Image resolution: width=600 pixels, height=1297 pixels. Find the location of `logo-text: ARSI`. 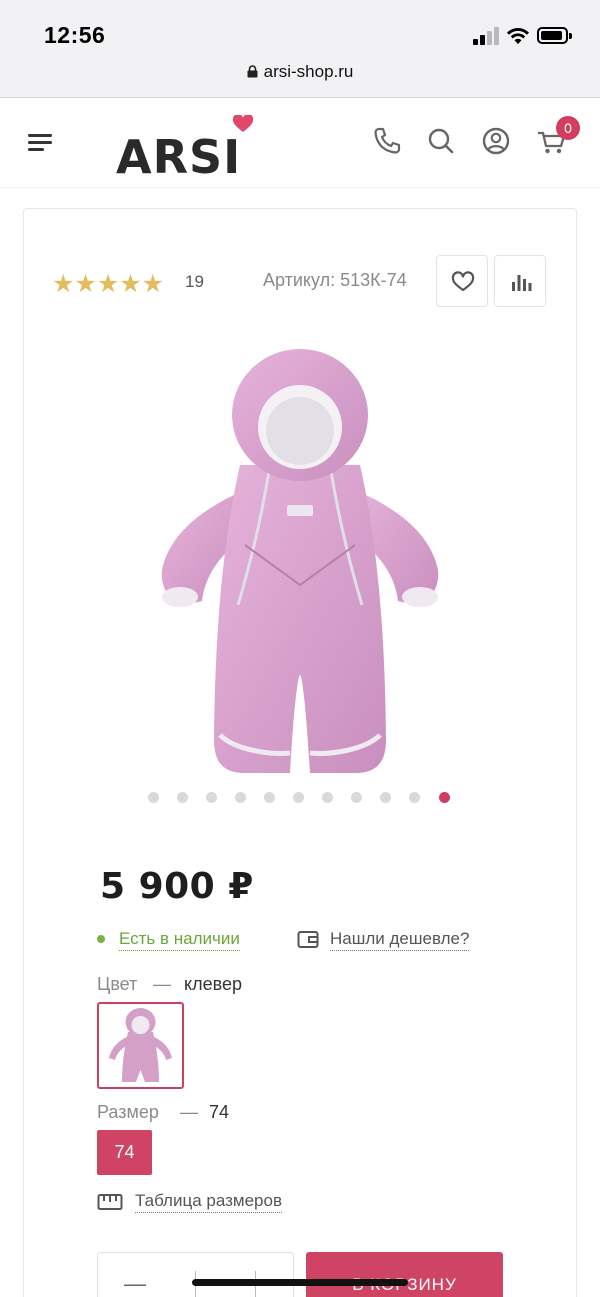

logo-text: ARSI is located at coordinates (179, 157).